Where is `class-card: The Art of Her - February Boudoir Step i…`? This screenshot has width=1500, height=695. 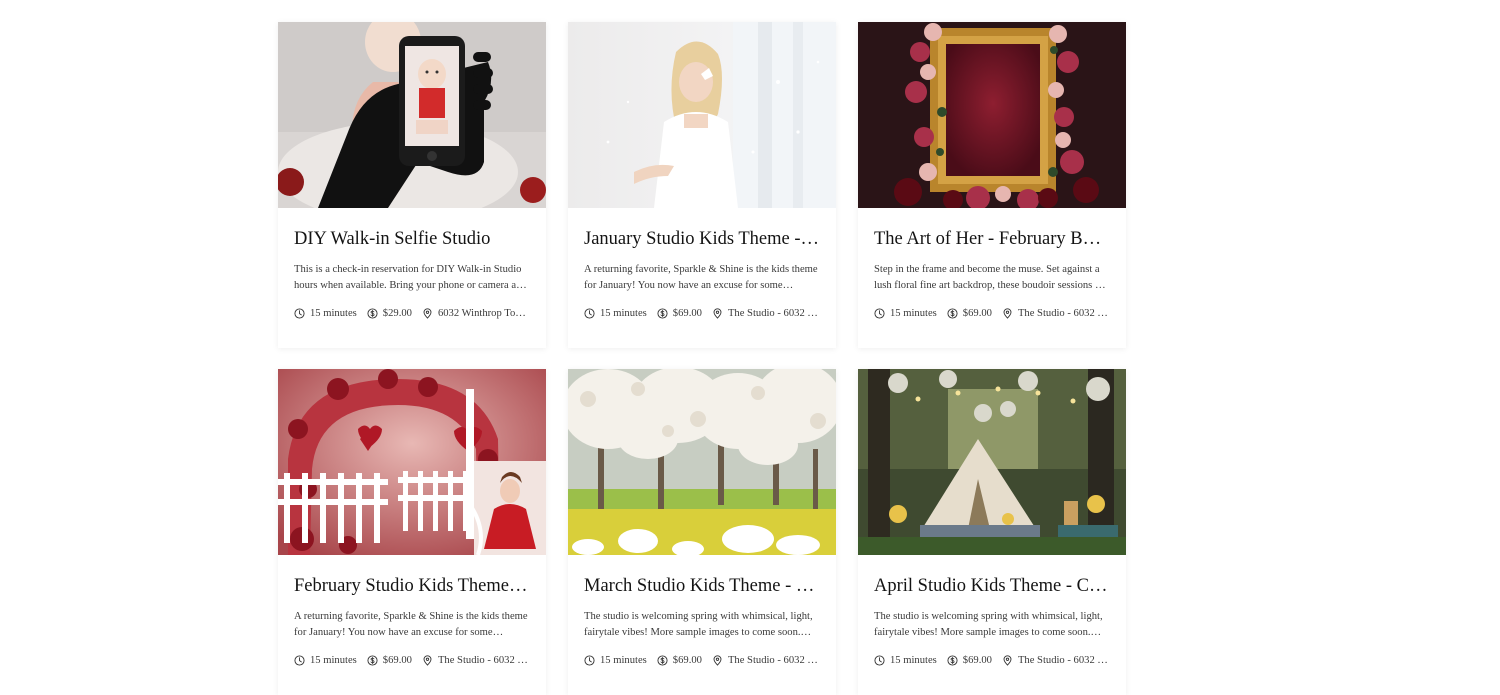
class-card: The Art of Her - February Boudoir Step i… is located at coordinates (992, 185).